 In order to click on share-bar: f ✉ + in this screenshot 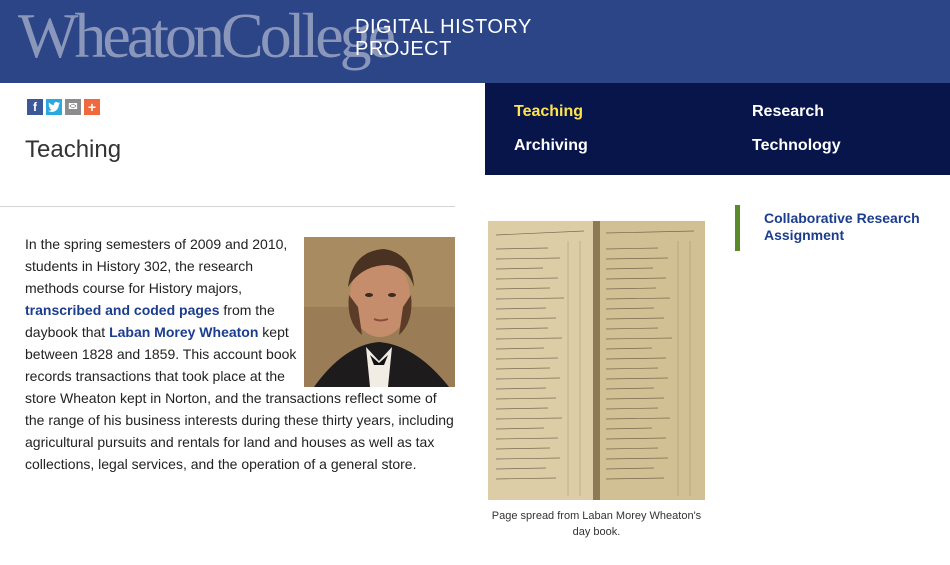, I will do `click(63, 107)`.